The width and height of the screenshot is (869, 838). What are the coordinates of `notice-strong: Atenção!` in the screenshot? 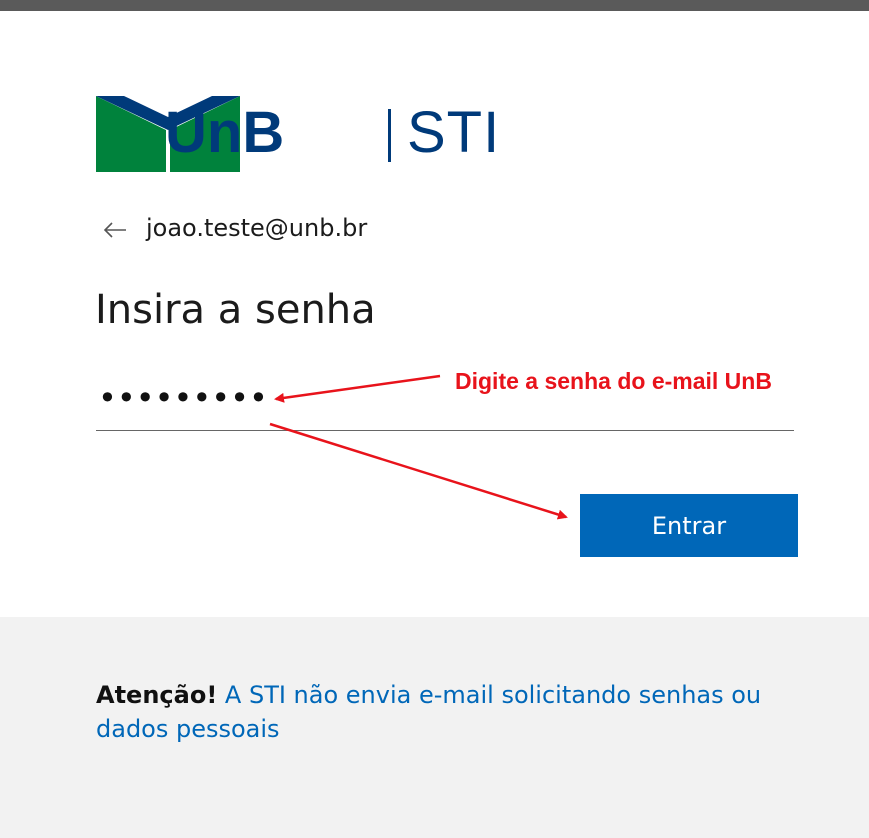 It's located at (157, 695).